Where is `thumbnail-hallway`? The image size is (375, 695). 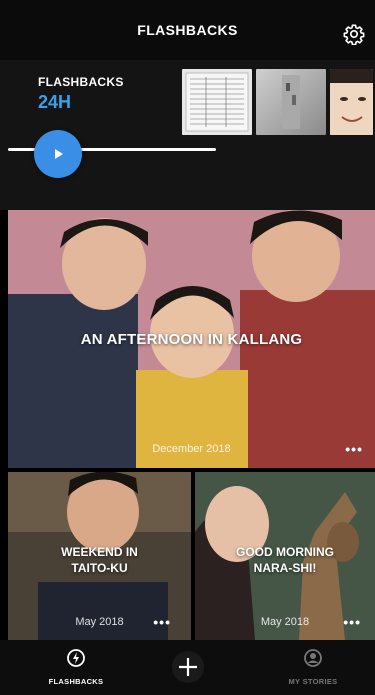 thumbnail-hallway is located at coordinates (291, 102).